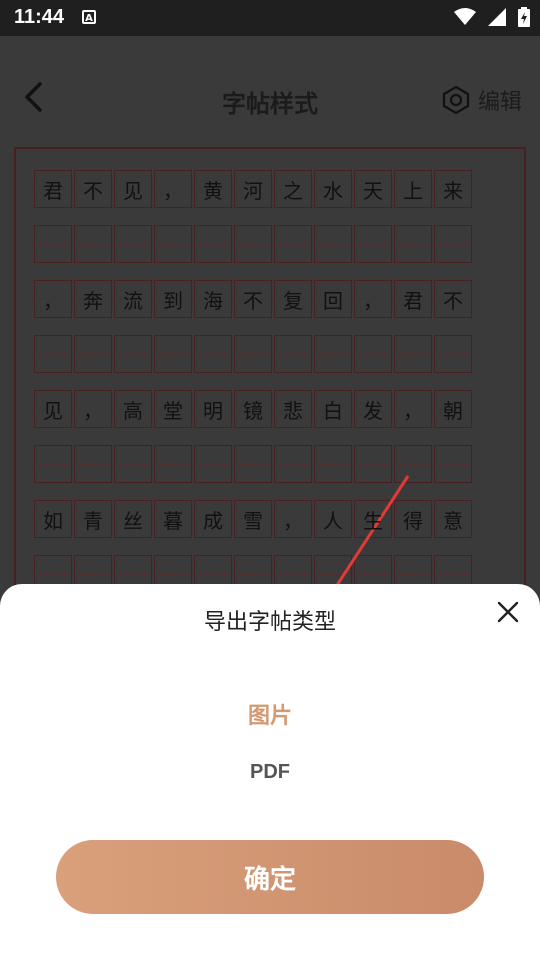 The width and height of the screenshot is (540, 960). I want to click on grid-cell: 河, so click(253, 189).